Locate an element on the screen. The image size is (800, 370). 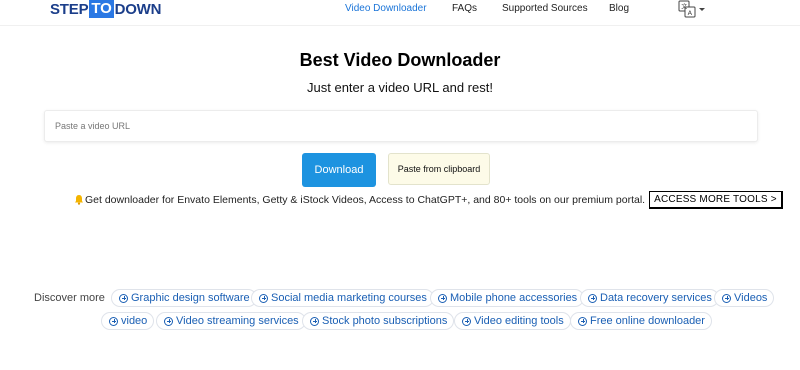
chevron-down-icon is located at coordinates (702, 9).